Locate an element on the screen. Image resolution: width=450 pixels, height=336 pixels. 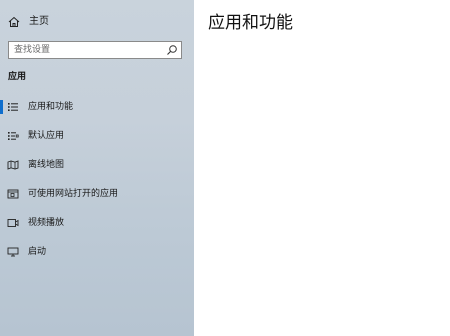
sidebar-item-video-playback: 视频播放 is located at coordinates (97, 223).